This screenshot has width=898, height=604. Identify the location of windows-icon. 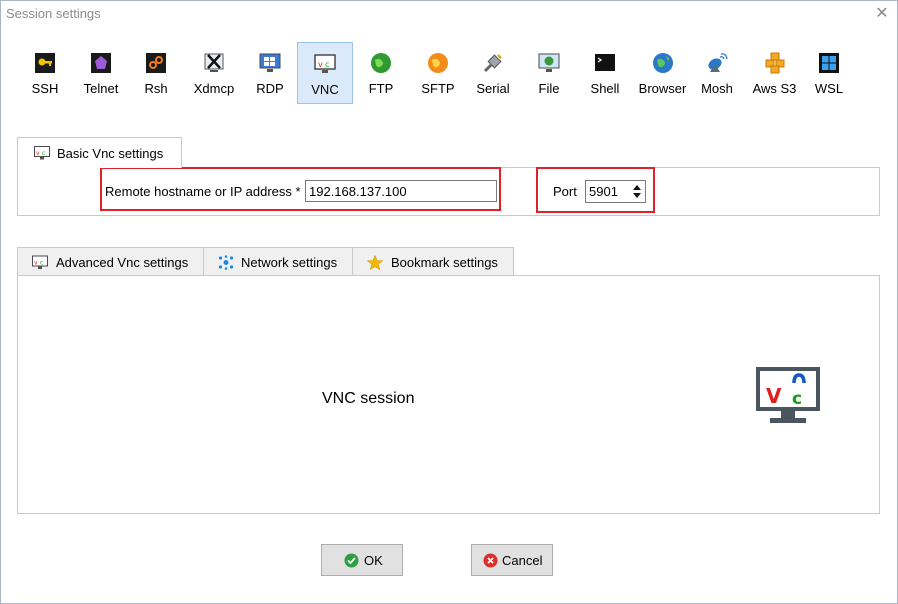
(829, 63).